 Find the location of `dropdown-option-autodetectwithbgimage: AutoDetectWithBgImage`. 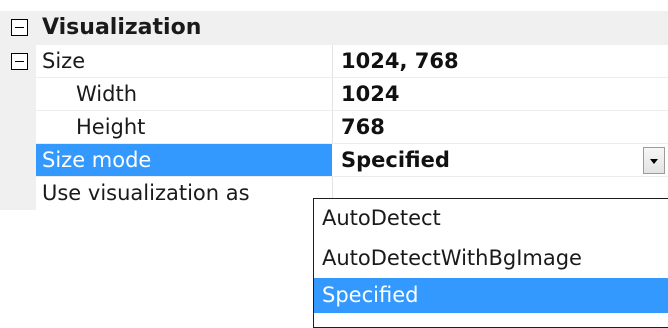

dropdown-option-autodetectwithbgimage: AutoDetectWithBgImage is located at coordinates (491, 258).